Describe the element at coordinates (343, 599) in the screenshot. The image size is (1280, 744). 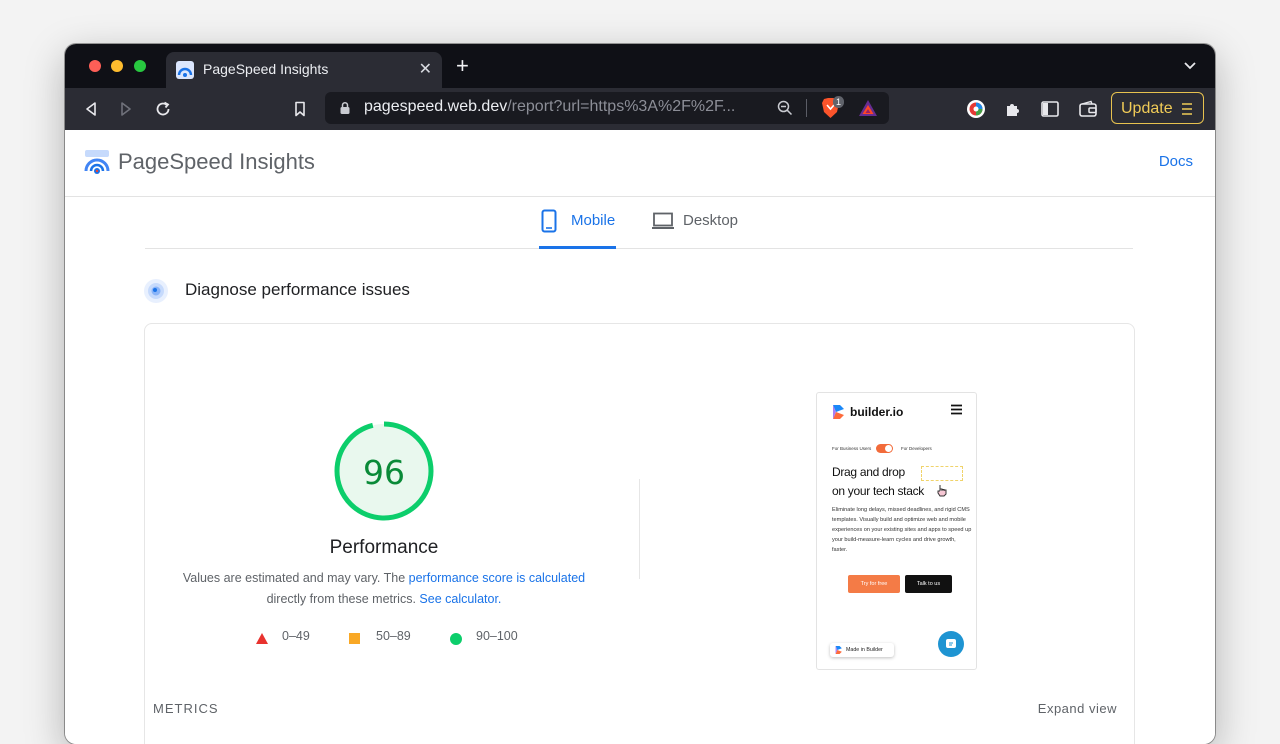
I see `desc-middle: directly from these metrics.` at that location.